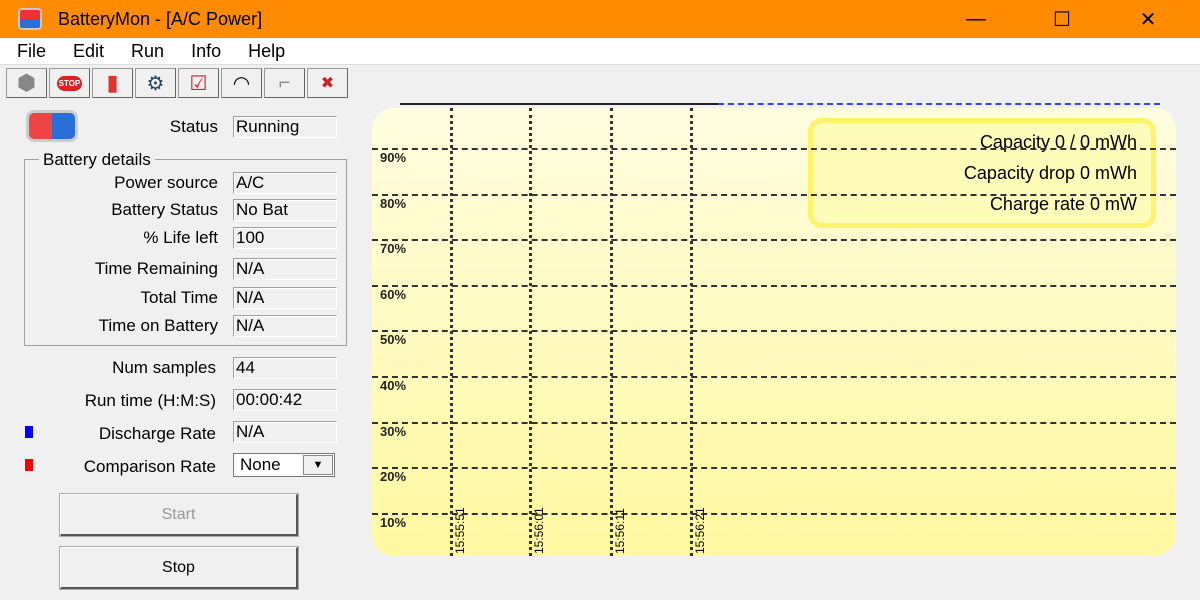 Image resolution: width=1200 pixels, height=600 pixels. Describe the element at coordinates (285, 432) in the screenshot. I see `discharge-rate-field: N/A` at that location.